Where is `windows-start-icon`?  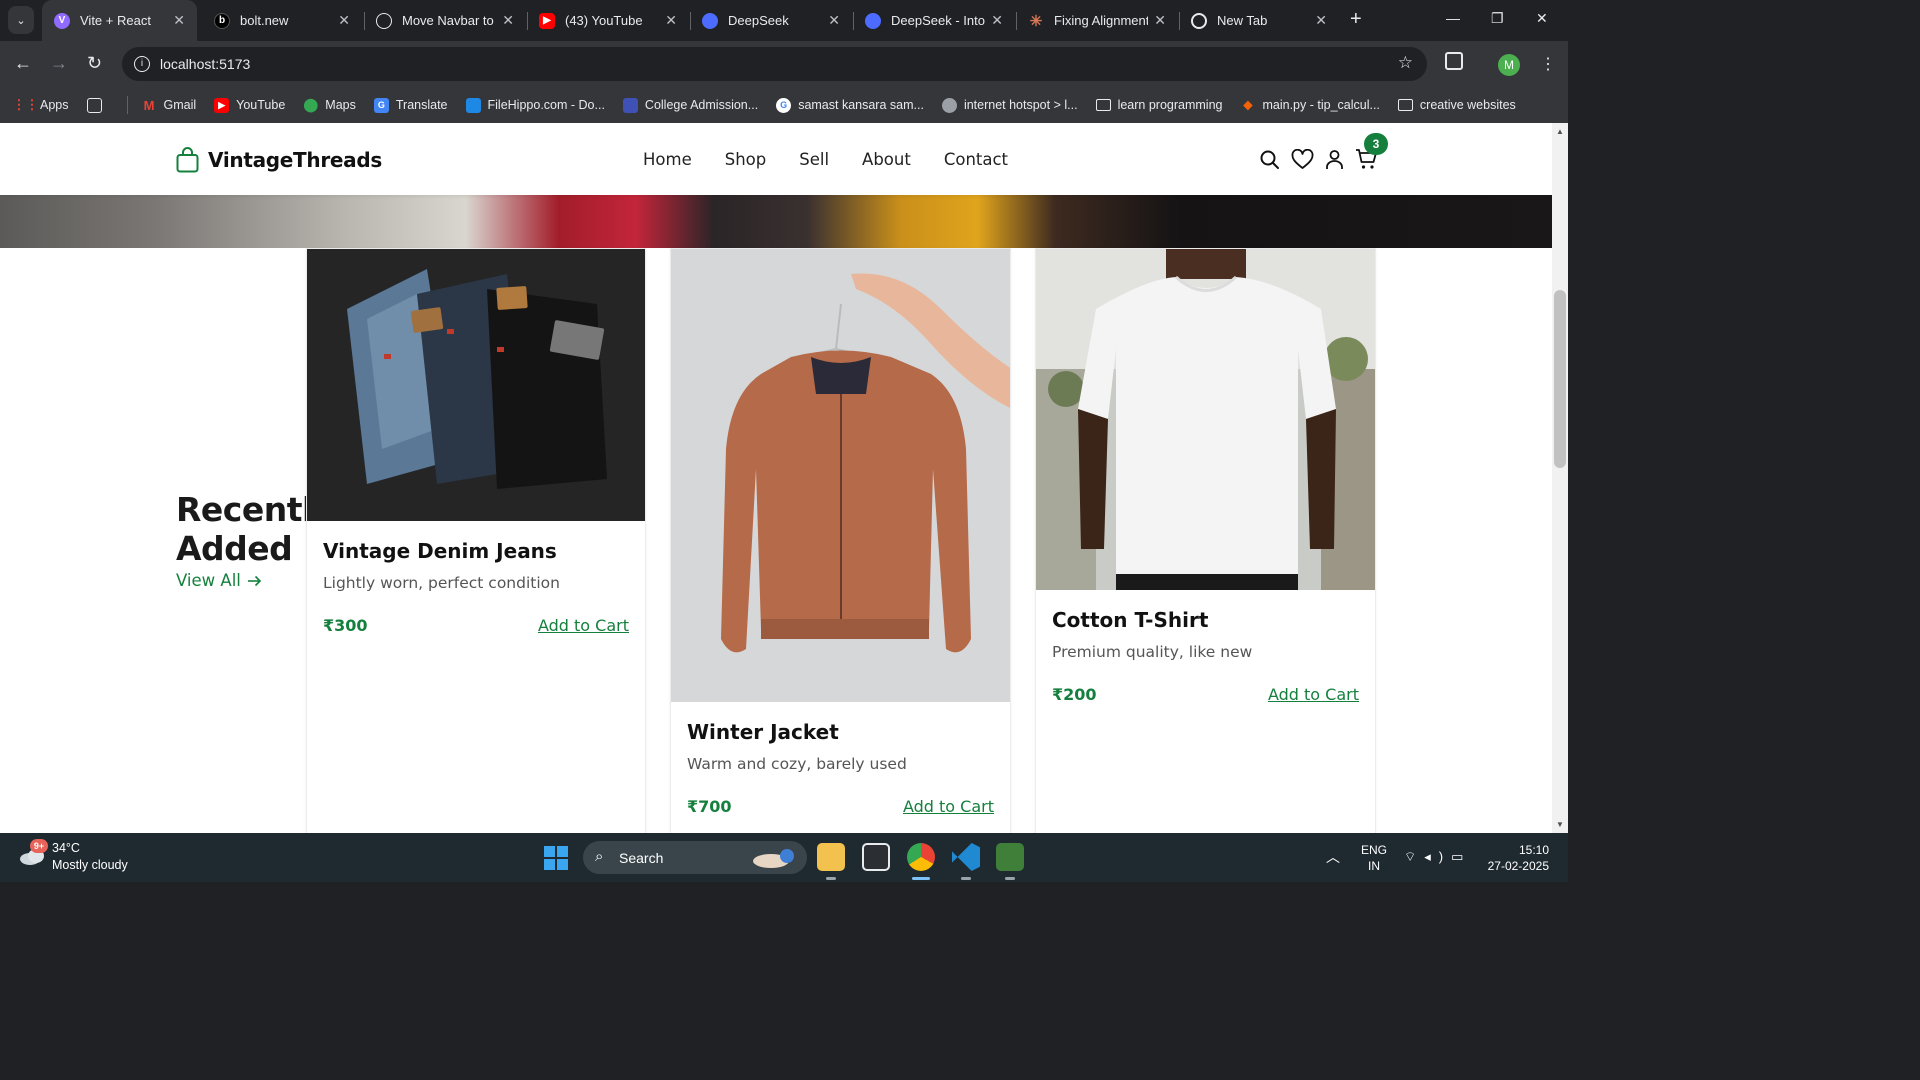 windows-start-icon is located at coordinates (556, 858).